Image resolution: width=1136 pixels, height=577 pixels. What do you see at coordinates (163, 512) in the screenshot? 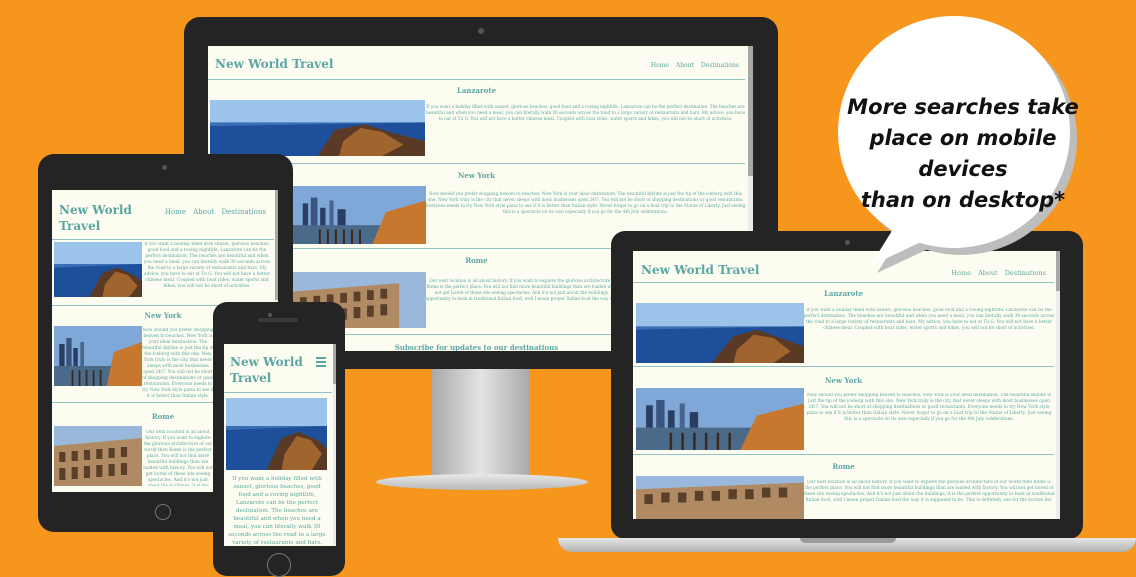
I see `tablet-home-button-icon` at bounding box center [163, 512].